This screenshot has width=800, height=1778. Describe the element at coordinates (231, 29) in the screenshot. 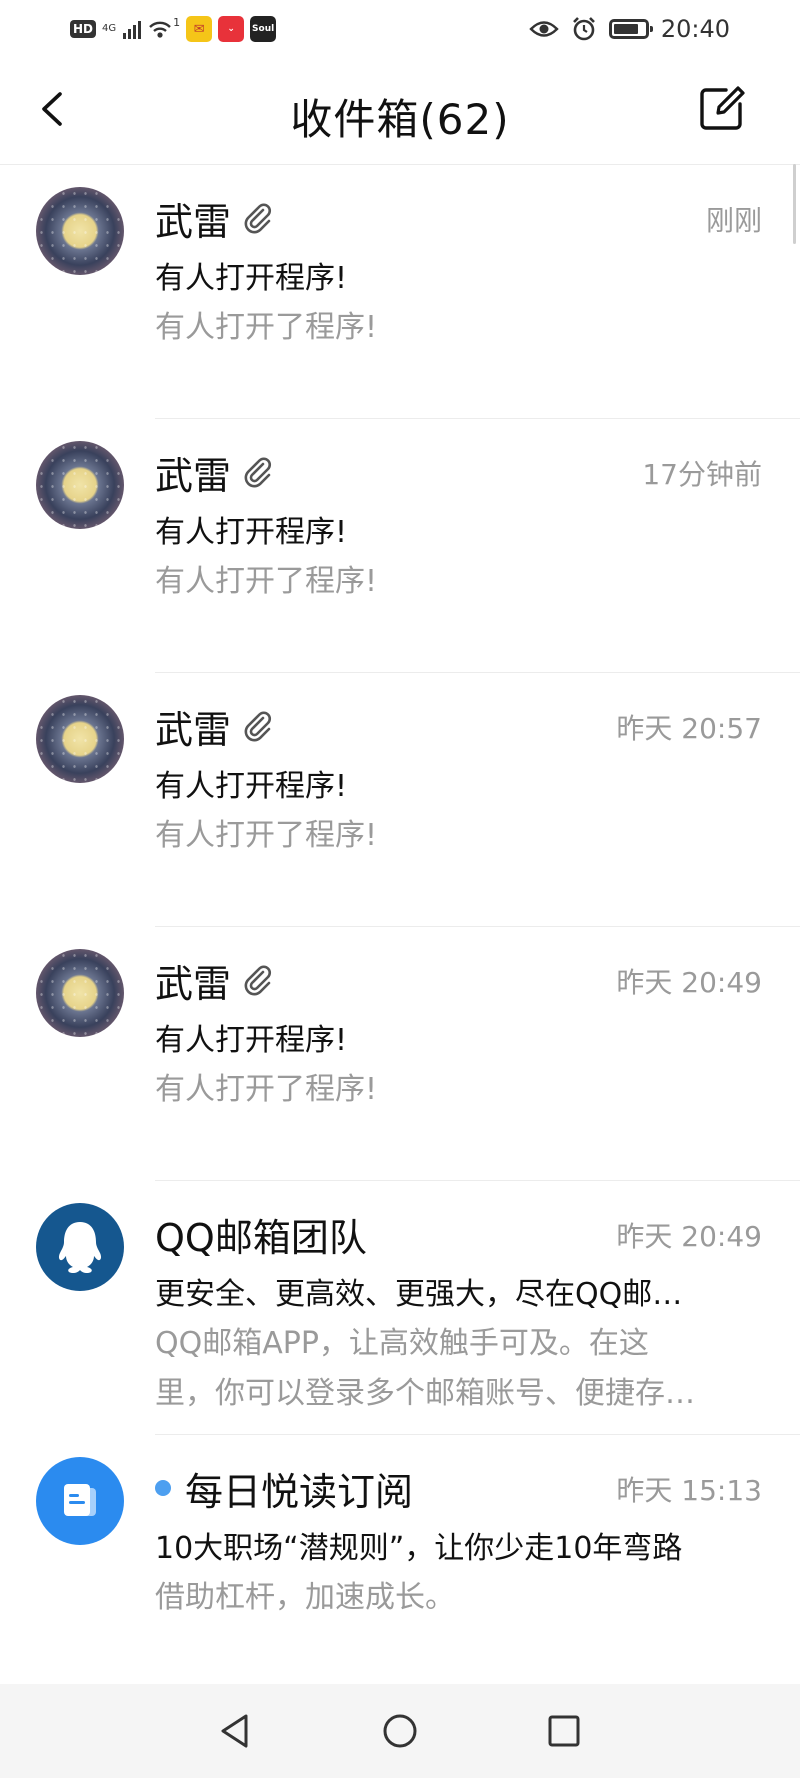

I see `huawei-notification-icon: ⌄` at that location.